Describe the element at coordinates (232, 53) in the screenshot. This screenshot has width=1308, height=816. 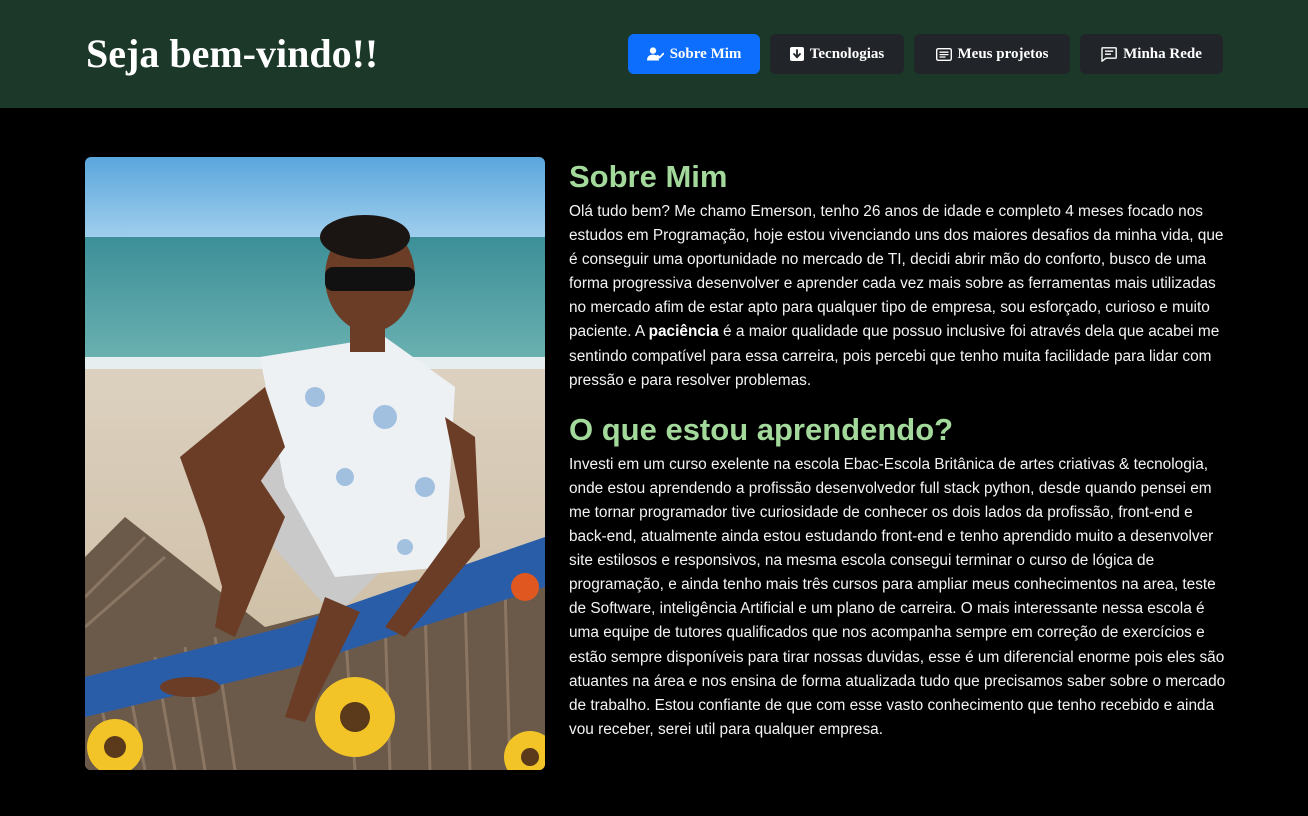
I see `site-title: Seja bem-vindo!!` at that location.